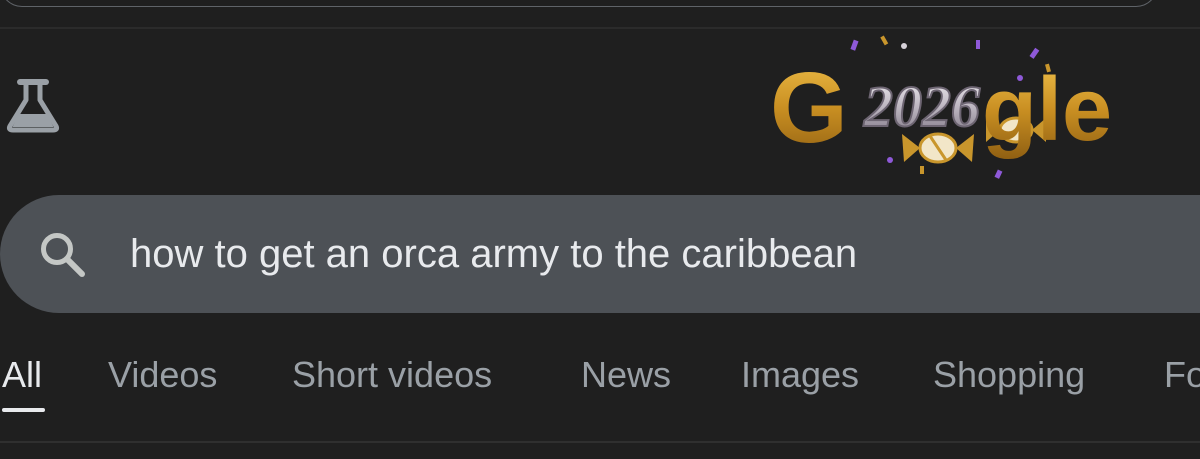 This screenshot has width=1200, height=459. Describe the element at coordinates (921, 106) in the screenshot. I see `logo-year-balloons: 2026` at that location.